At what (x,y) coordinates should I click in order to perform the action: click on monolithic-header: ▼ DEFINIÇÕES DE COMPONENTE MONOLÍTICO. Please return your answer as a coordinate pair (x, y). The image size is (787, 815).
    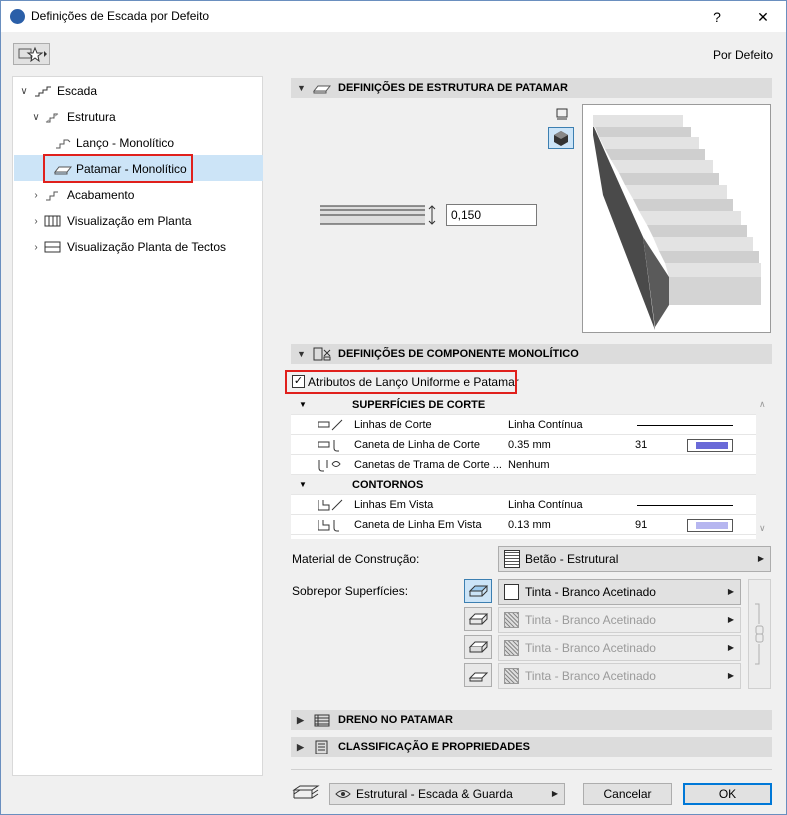
    Looking at the image, I should click on (531, 354).